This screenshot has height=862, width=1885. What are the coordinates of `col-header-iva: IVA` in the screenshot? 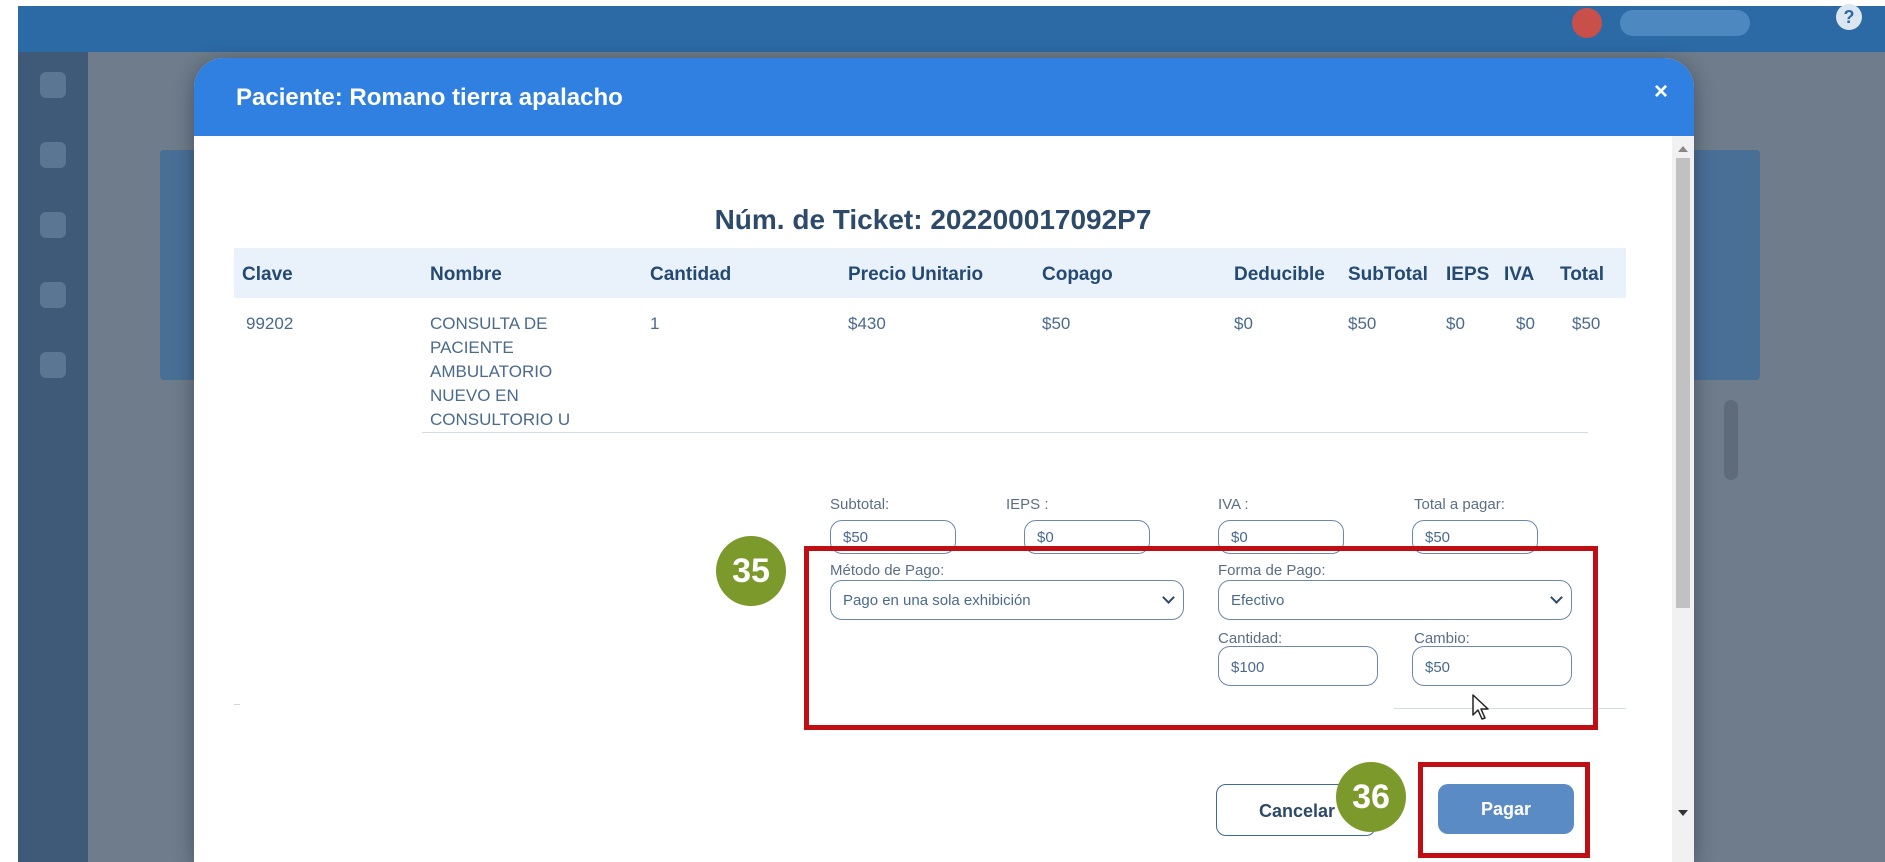 It's located at (1519, 274).